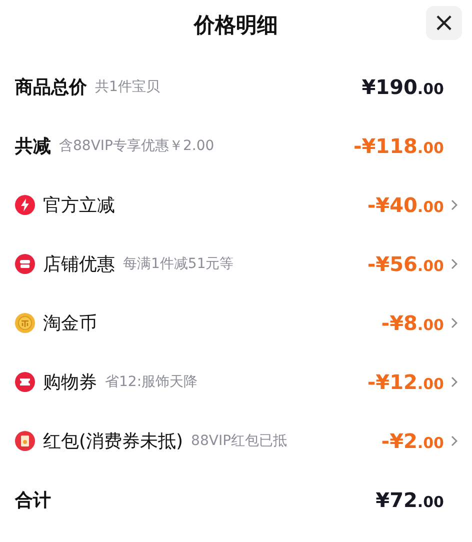  What do you see at coordinates (151, 381) in the screenshot?
I see `row-note: 省12:服饰天降` at bounding box center [151, 381].